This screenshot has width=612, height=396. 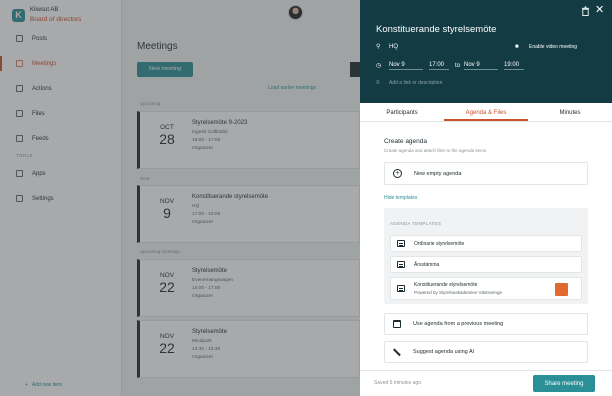 What do you see at coordinates (402, 112) in the screenshot?
I see `tab-participants: Participants` at bounding box center [402, 112].